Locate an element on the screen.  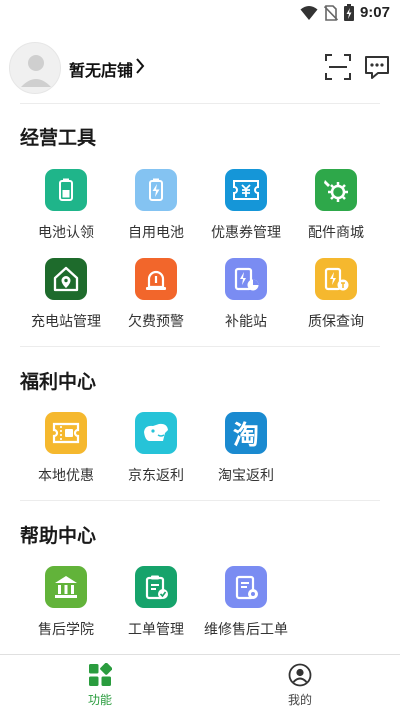
warranty-icon is located at coordinates (336, 279).